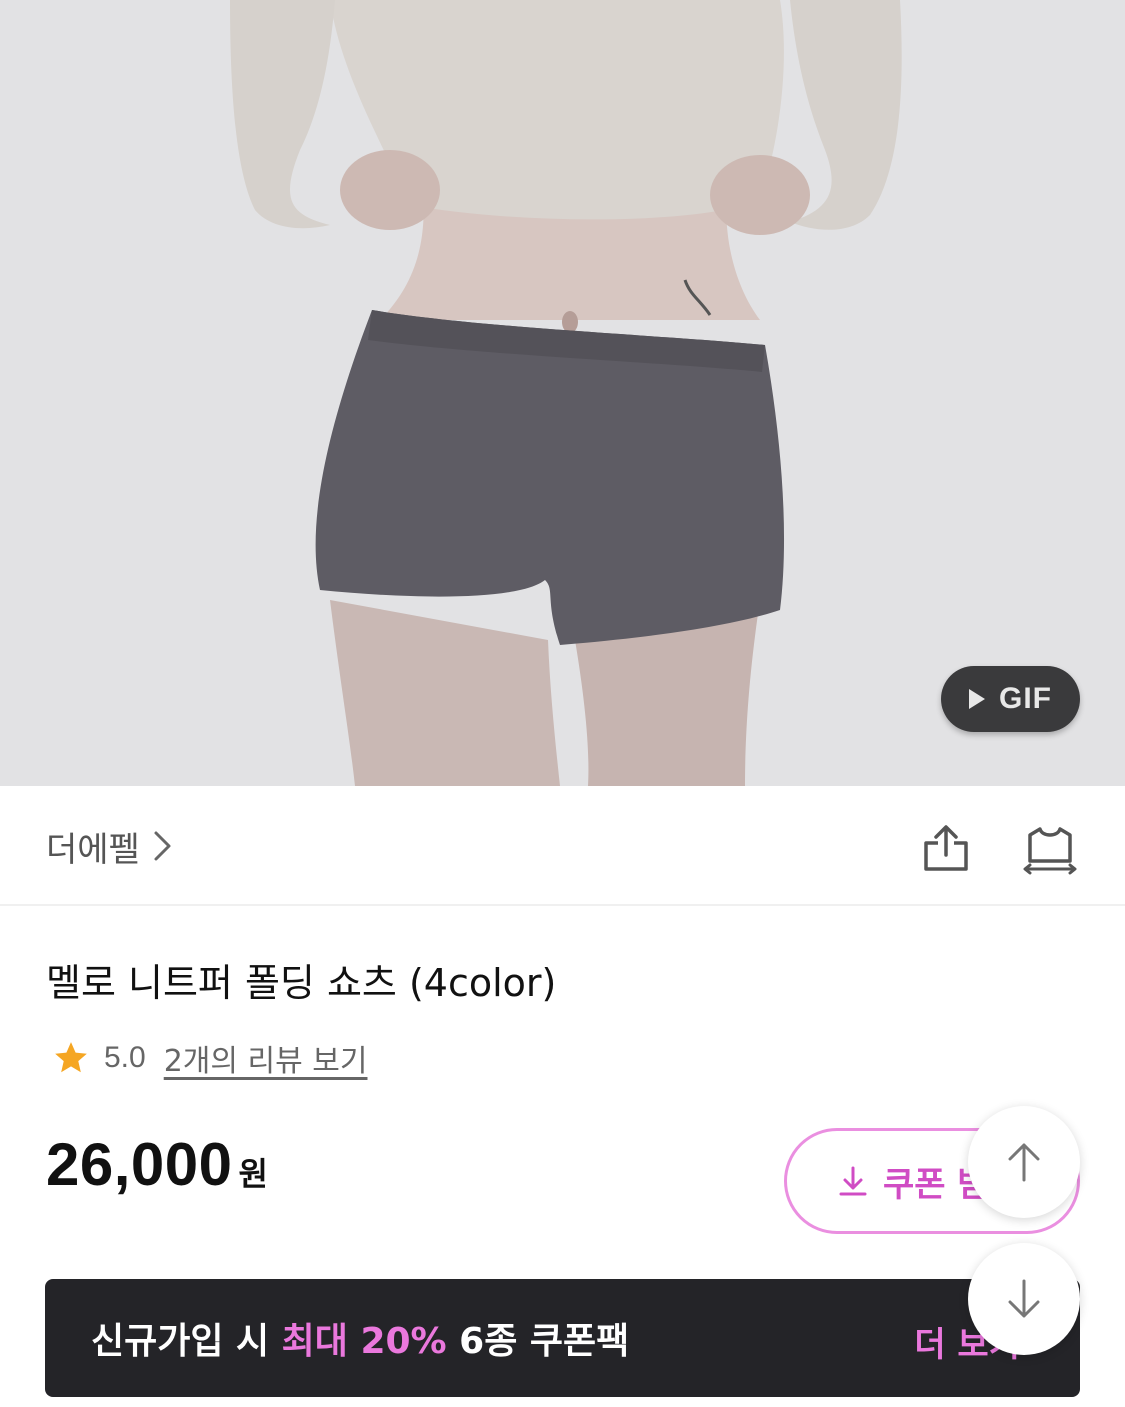 This screenshot has height=1407, width=1125. I want to click on arrow-down-icon, so click(1024, 1298).